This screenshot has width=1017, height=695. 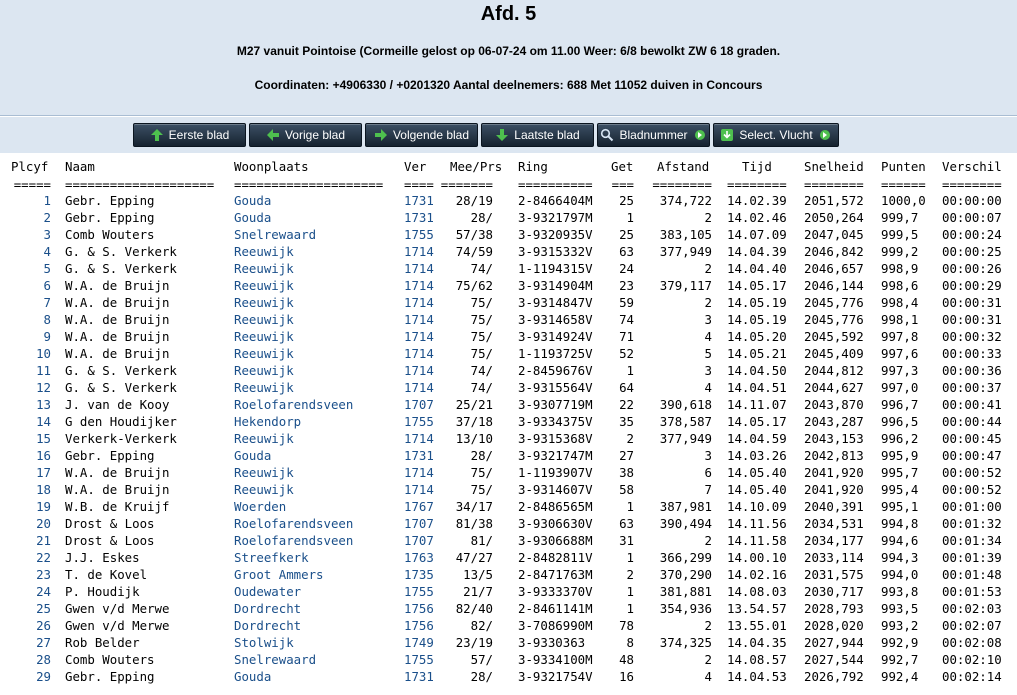 What do you see at coordinates (421, 135) in the screenshot?
I see `next-page-button: Volgende blad` at bounding box center [421, 135].